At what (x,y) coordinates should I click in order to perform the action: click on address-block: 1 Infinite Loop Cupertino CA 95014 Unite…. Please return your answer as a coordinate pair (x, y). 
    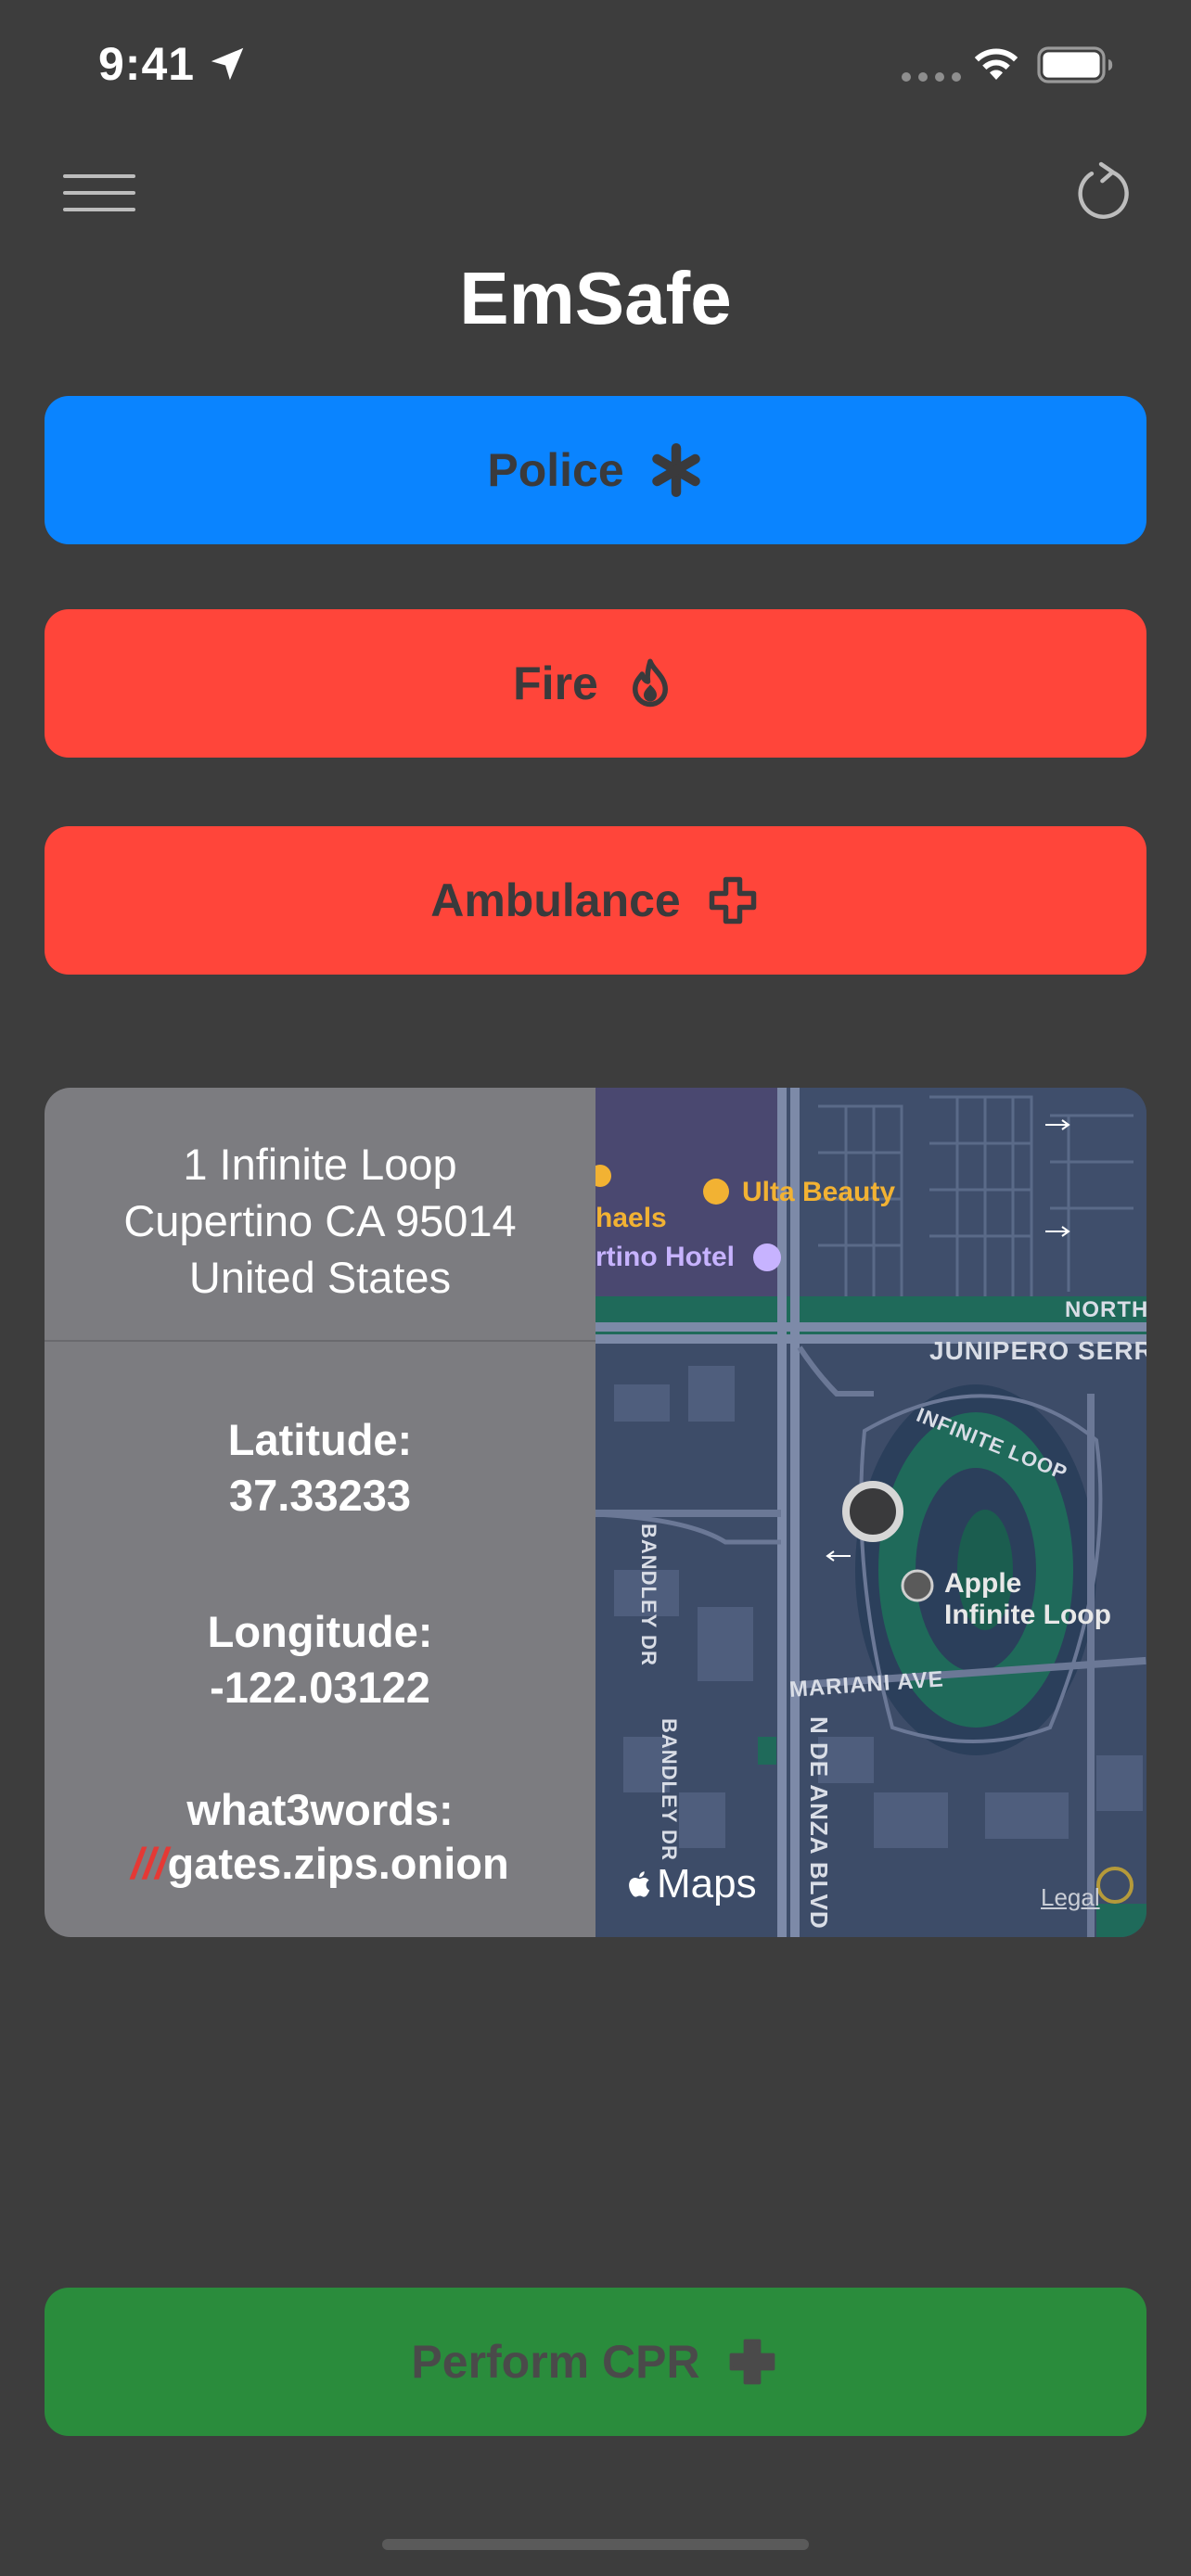
    Looking at the image, I should click on (321, 1221).